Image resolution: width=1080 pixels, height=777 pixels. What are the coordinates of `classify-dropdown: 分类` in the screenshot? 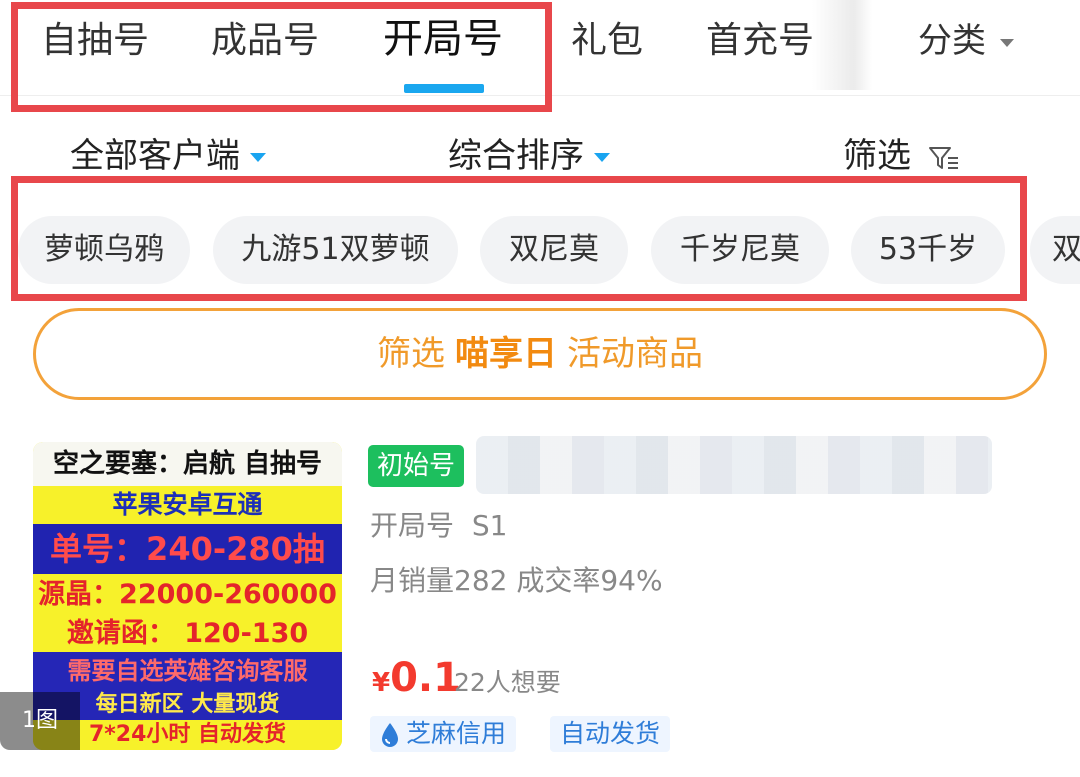 It's located at (966, 41).